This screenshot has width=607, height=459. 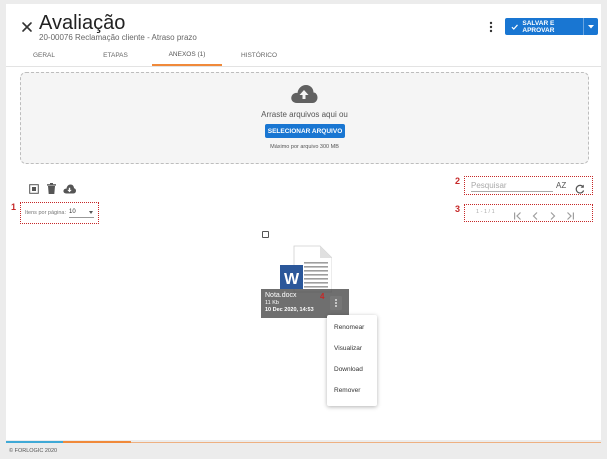 I want to click on close-icon, so click(x=27, y=27).